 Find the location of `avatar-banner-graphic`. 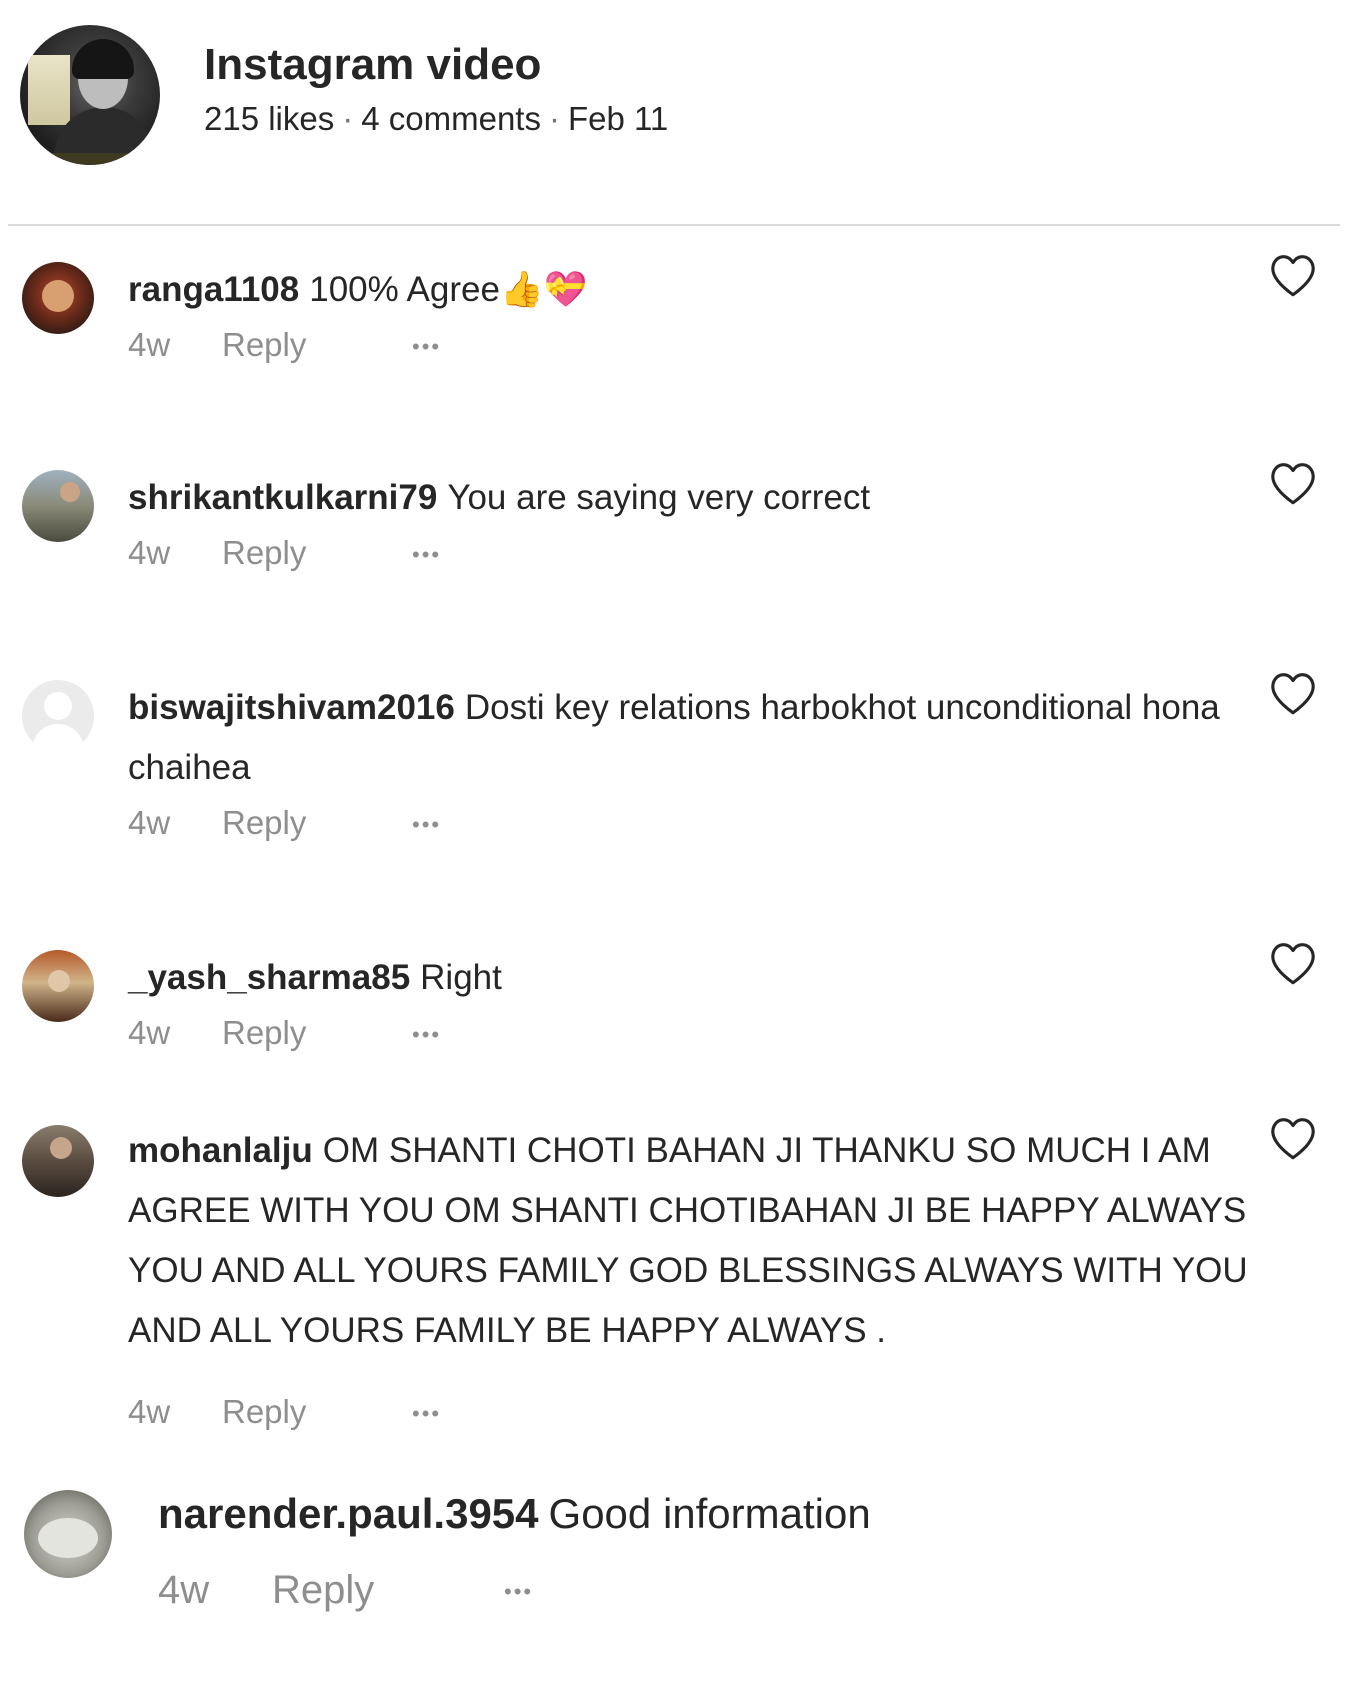

avatar-banner-graphic is located at coordinates (90, 159).